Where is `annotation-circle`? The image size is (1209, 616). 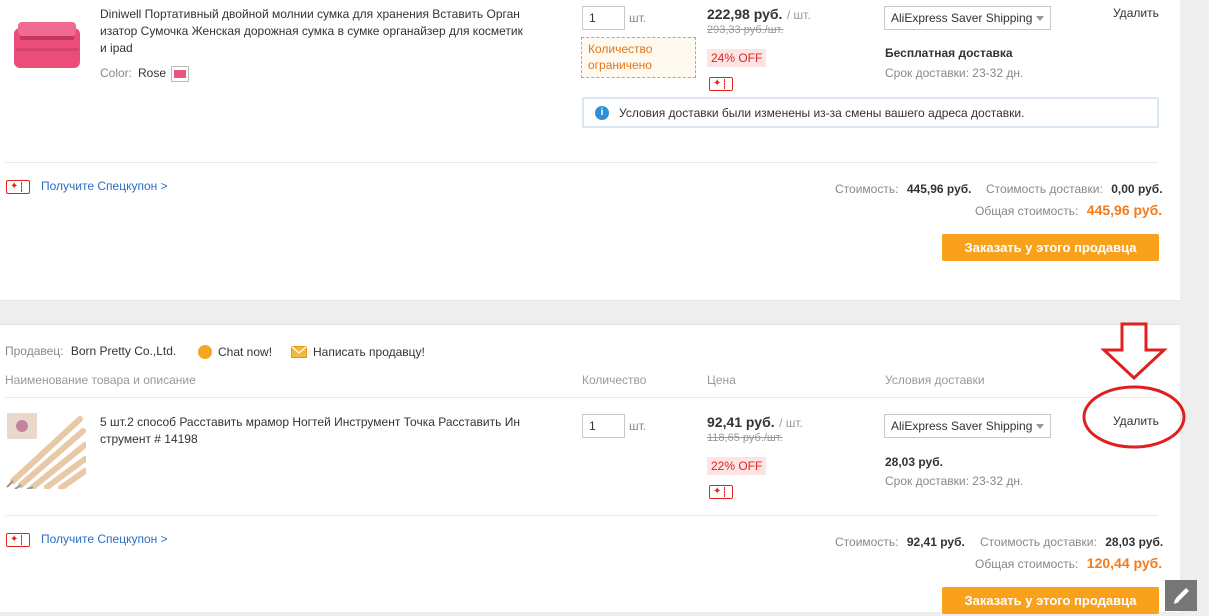 annotation-circle is located at coordinates (1134, 417).